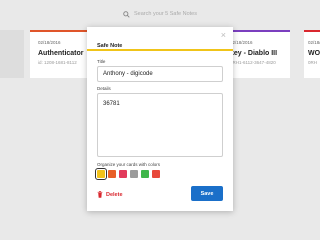 This screenshot has height=240, width=320. What do you see at coordinates (160, 74) in the screenshot?
I see `title-input: Anthony - digicode` at bounding box center [160, 74].